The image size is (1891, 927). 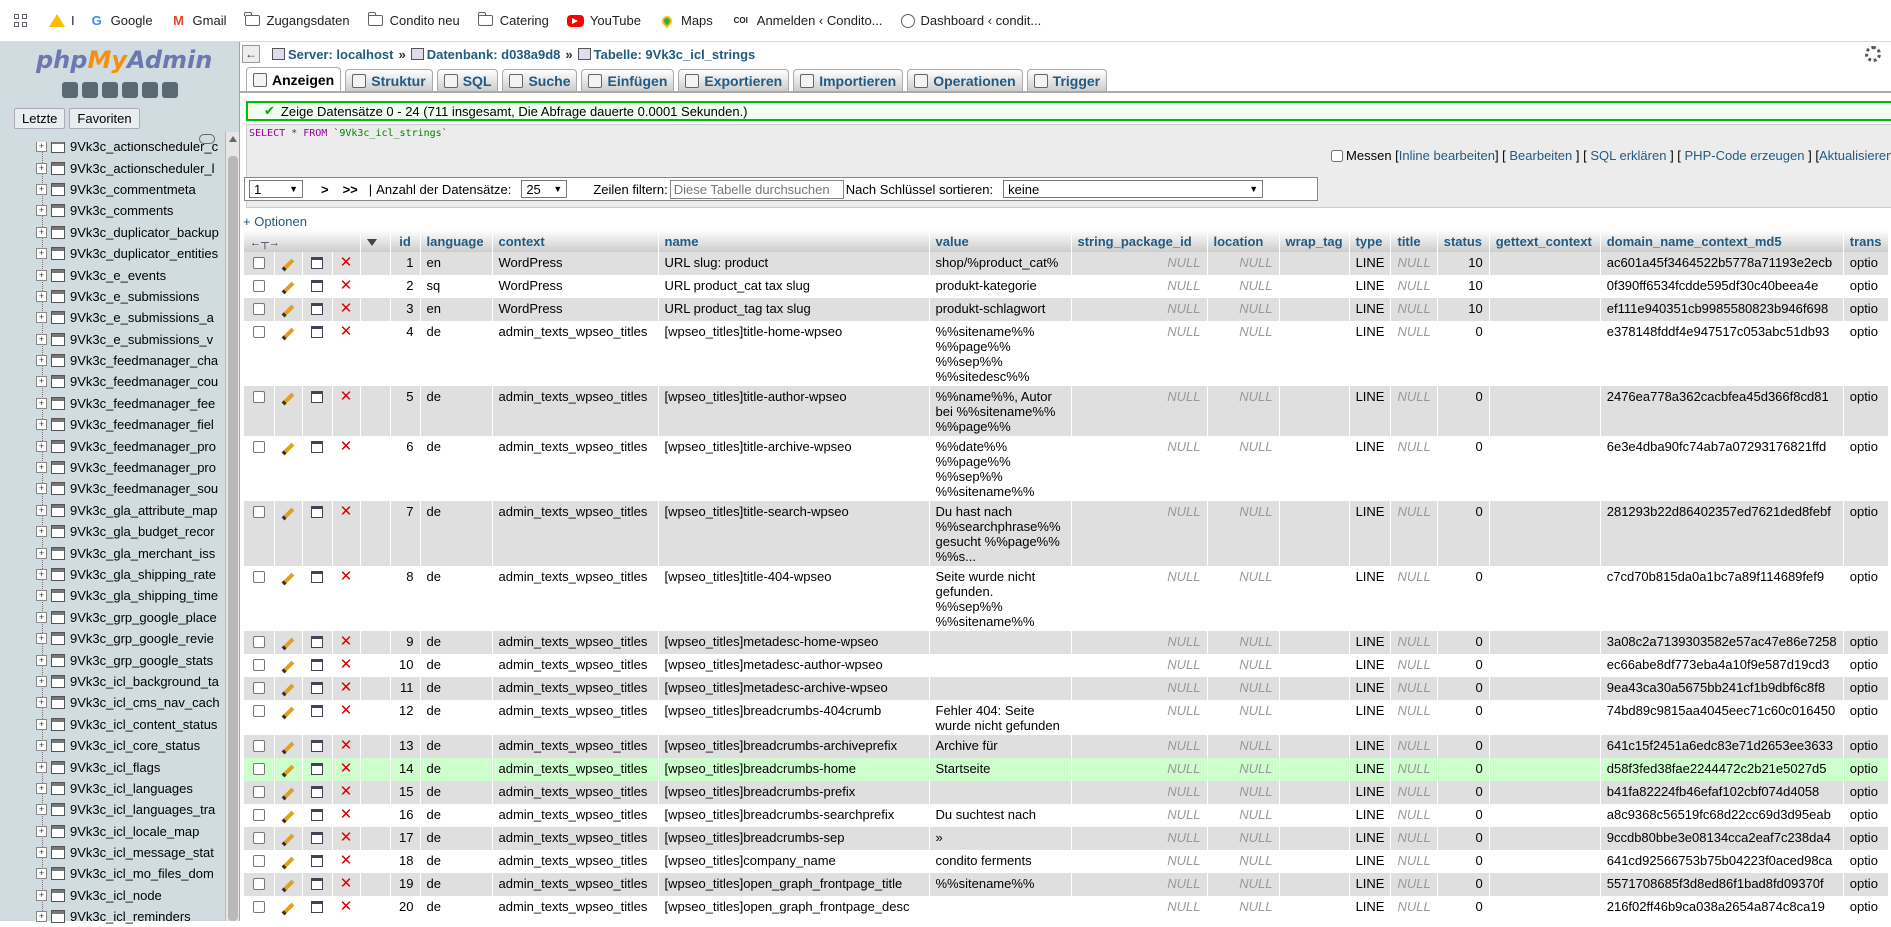 What do you see at coordinates (375, 241) in the screenshot?
I see `column-options` at bounding box center [375, 241].